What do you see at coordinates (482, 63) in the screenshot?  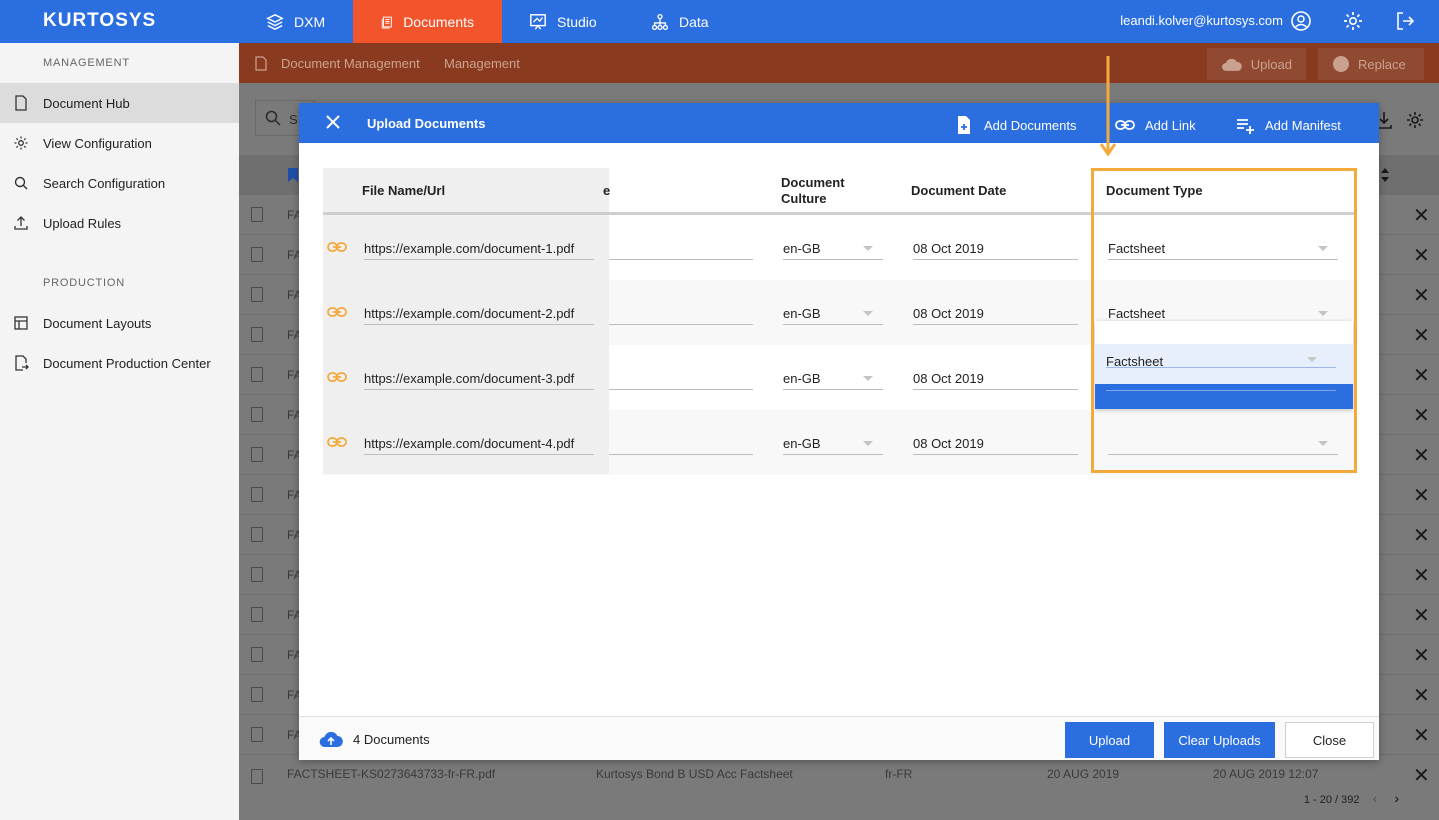 I see `breadcrumb-item: Management` at bounding box center [482, 63].